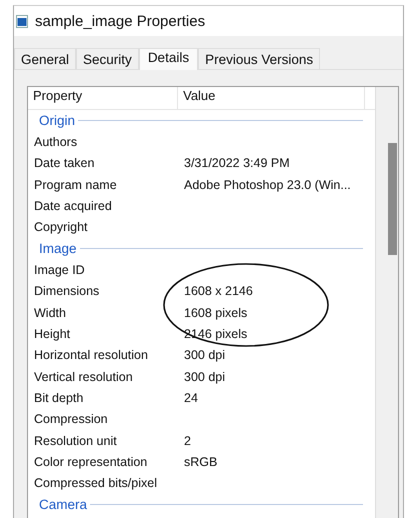  I want to click on property-name: Date acquired, so click(73, 206).